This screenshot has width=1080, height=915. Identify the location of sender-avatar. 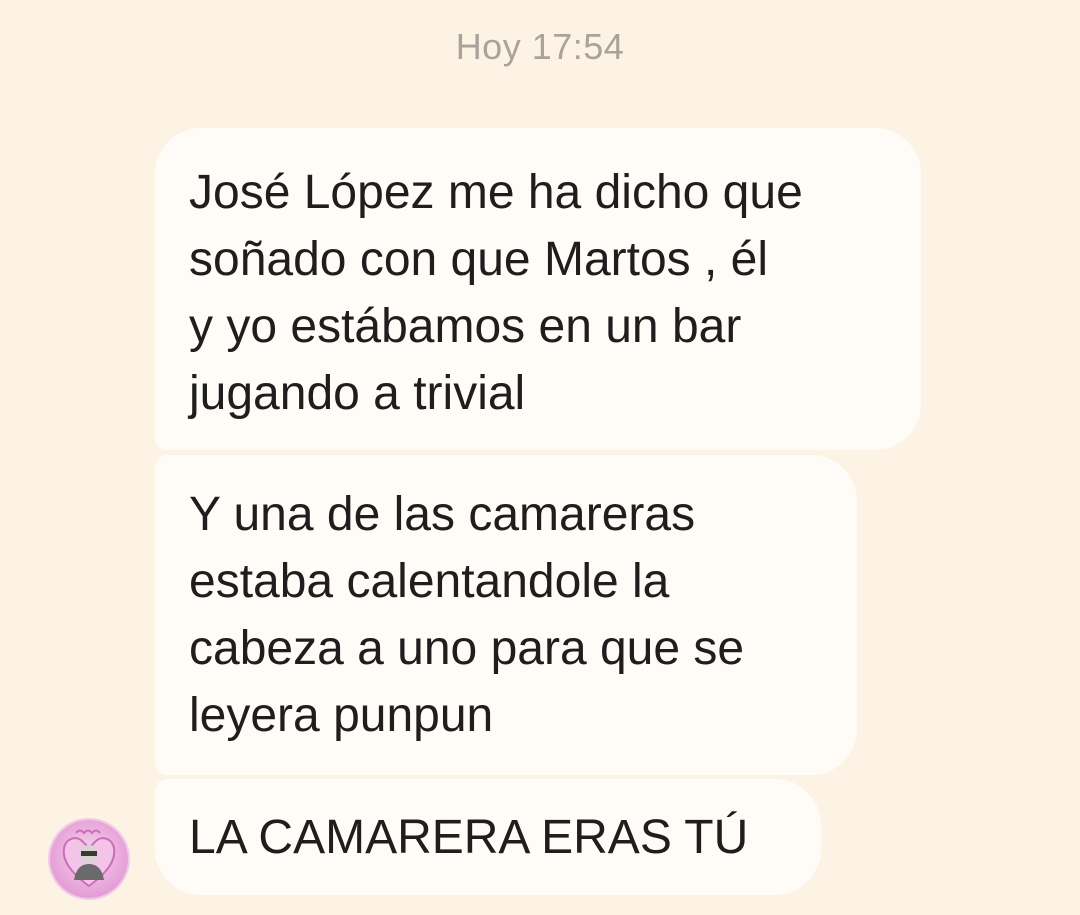
(89, 859).